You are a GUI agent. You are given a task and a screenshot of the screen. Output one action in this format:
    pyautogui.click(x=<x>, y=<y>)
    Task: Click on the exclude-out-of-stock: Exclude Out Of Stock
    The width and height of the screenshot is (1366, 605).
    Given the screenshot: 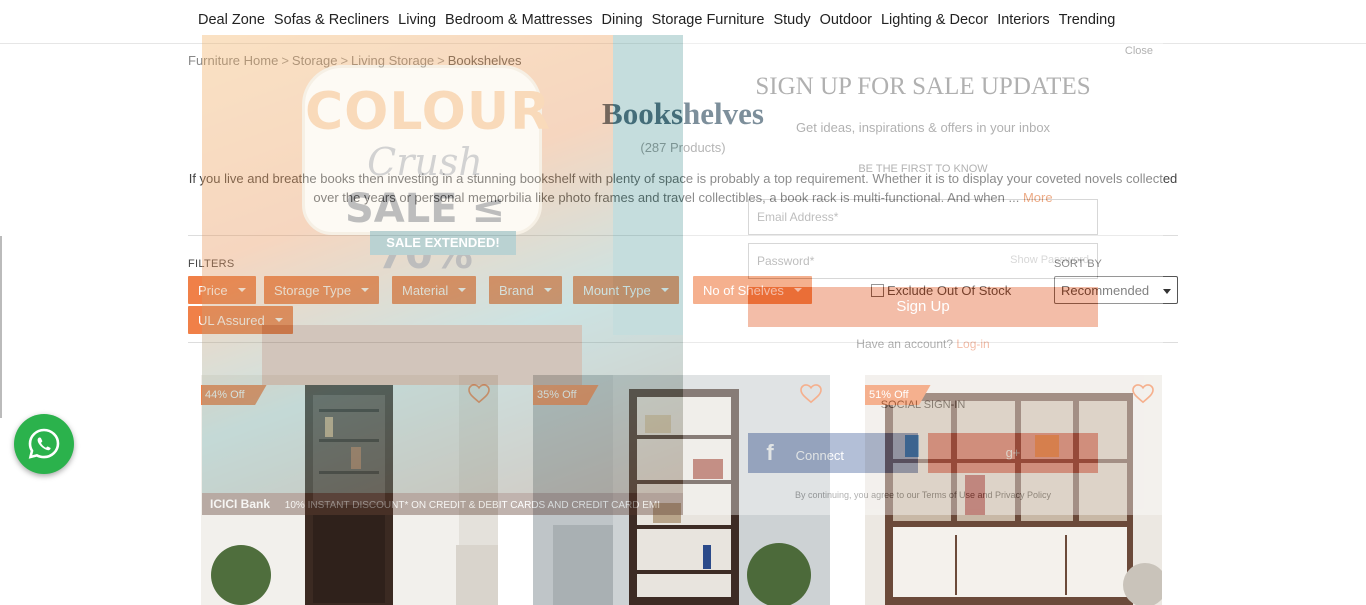 What is the action you would take?
    pyautogui.click(x=941, y=290)
    